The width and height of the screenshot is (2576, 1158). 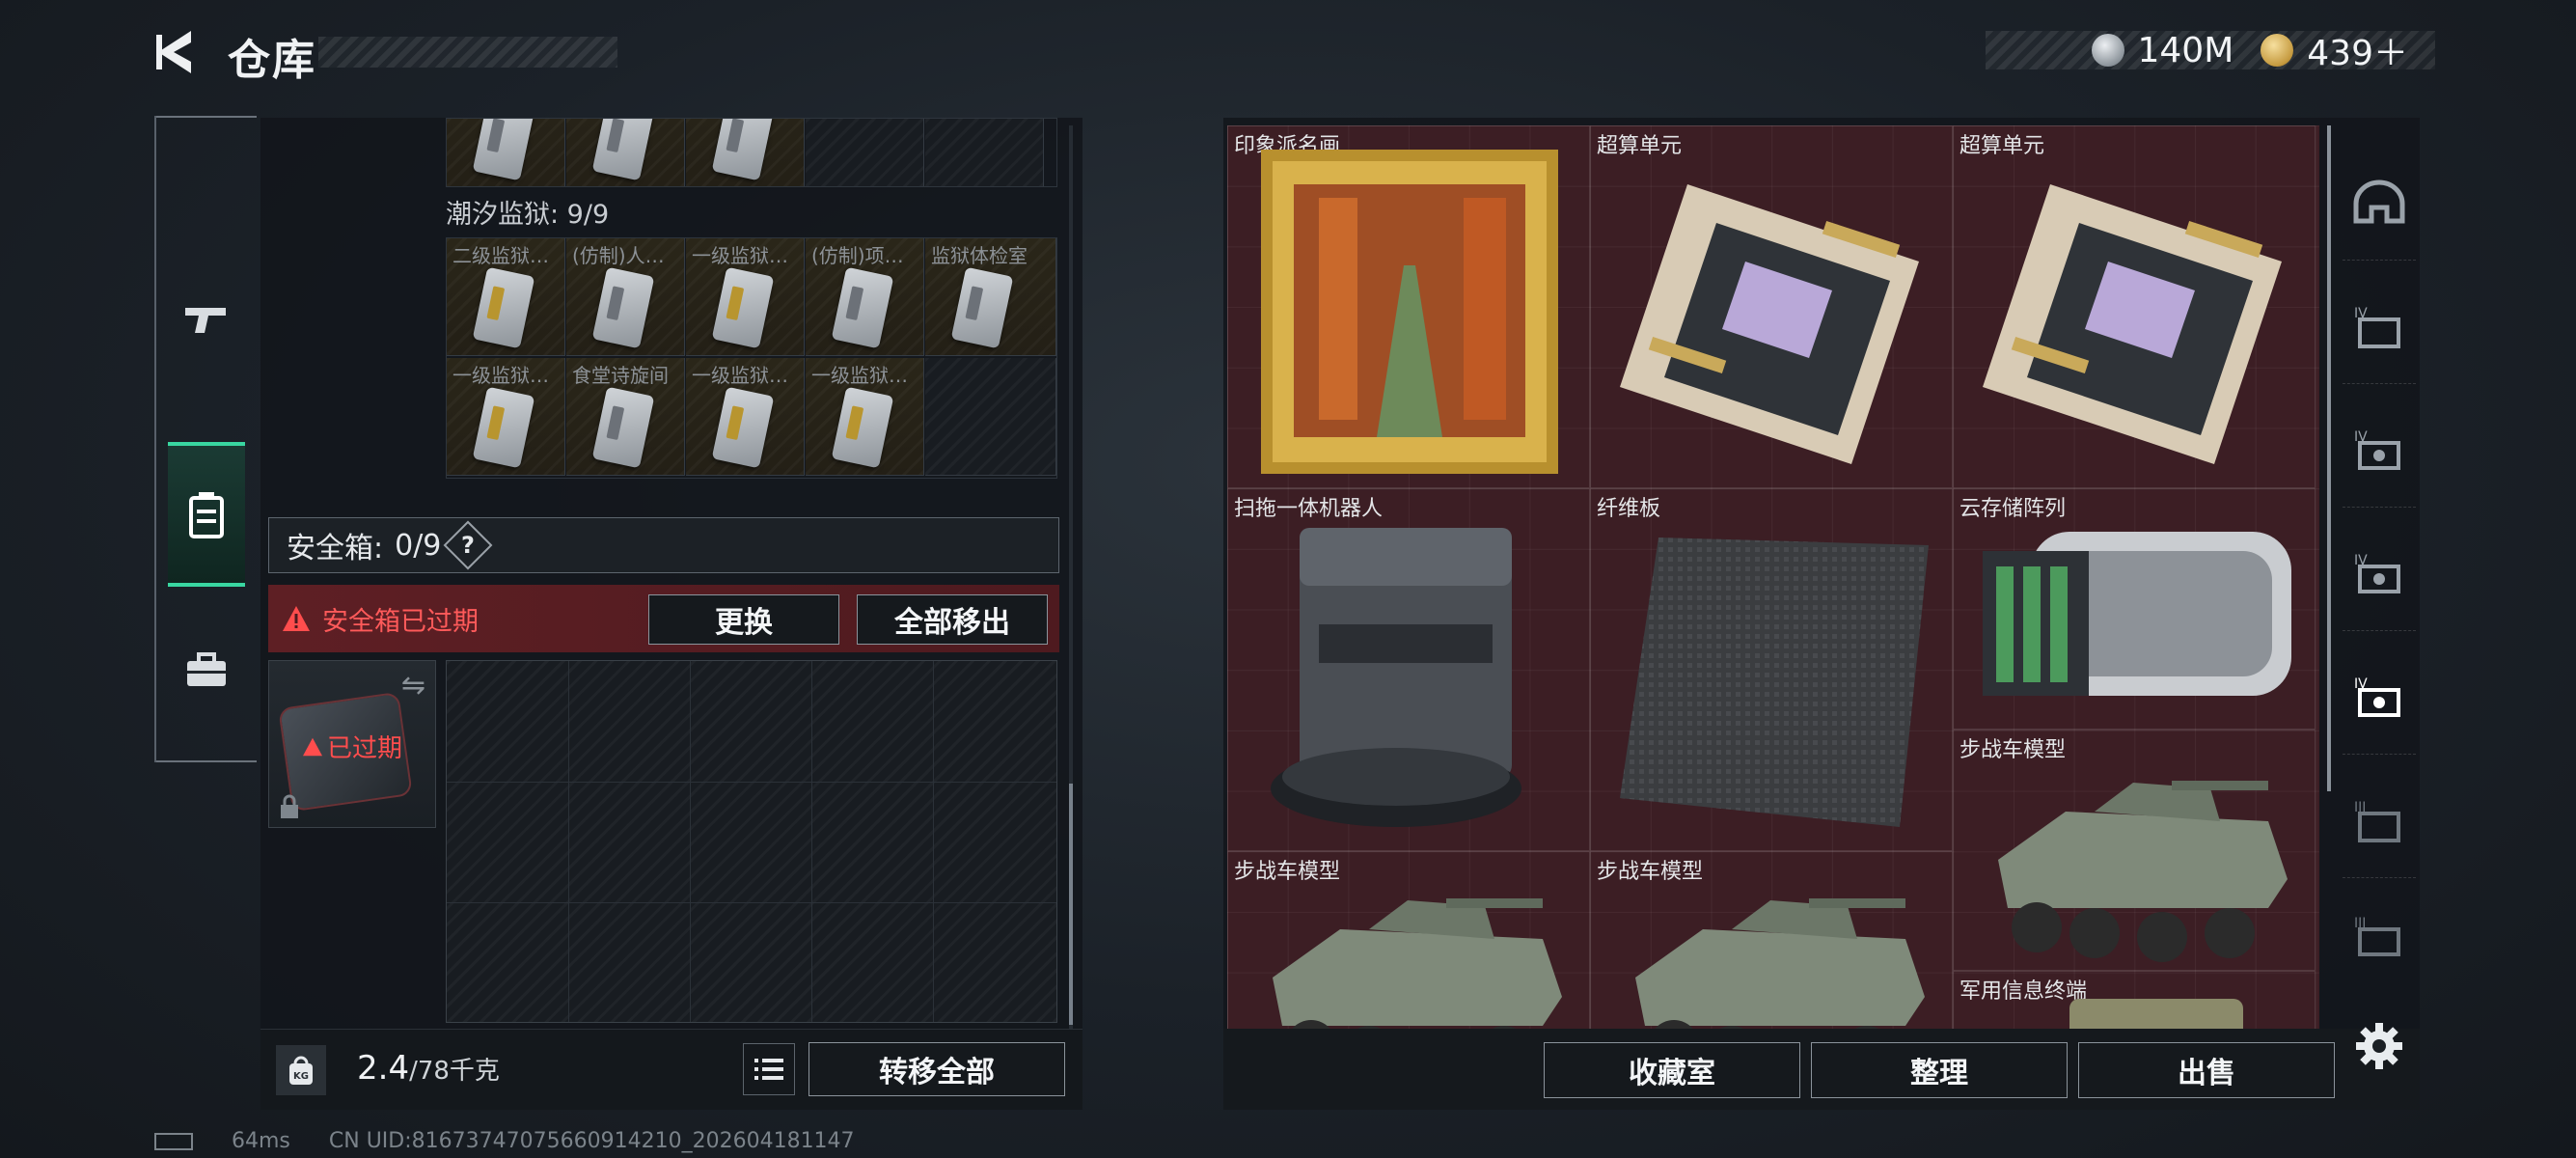 What do you see at coordinates (1396, 677) in the screenshot?
I see `robot-vacuum-icon` at bounding box center [1396, 677].